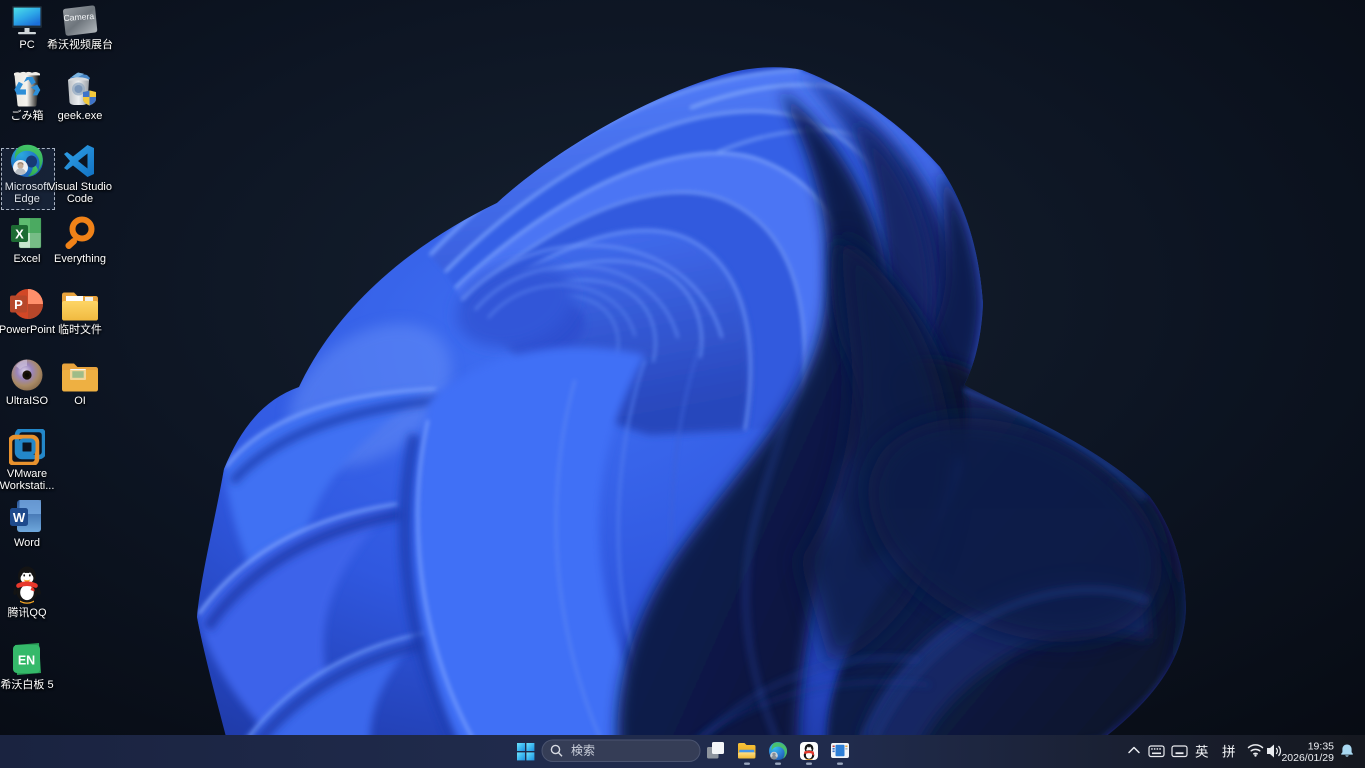  Describe the element at coordinates (19, 234) in the screenshot. I see `svg-text: X` at that location.